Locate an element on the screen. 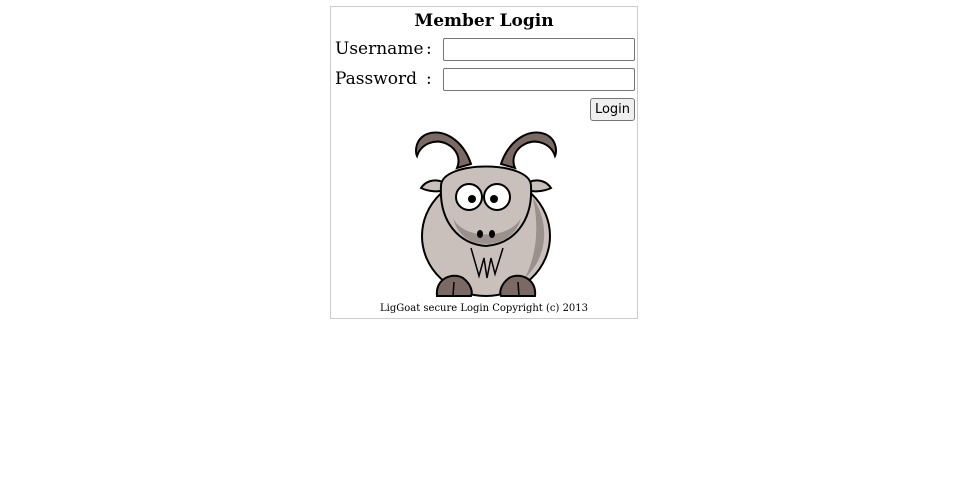 The width and height of the screenshot is (977, 497). login-button: Login is located at coordinates (612, 109).